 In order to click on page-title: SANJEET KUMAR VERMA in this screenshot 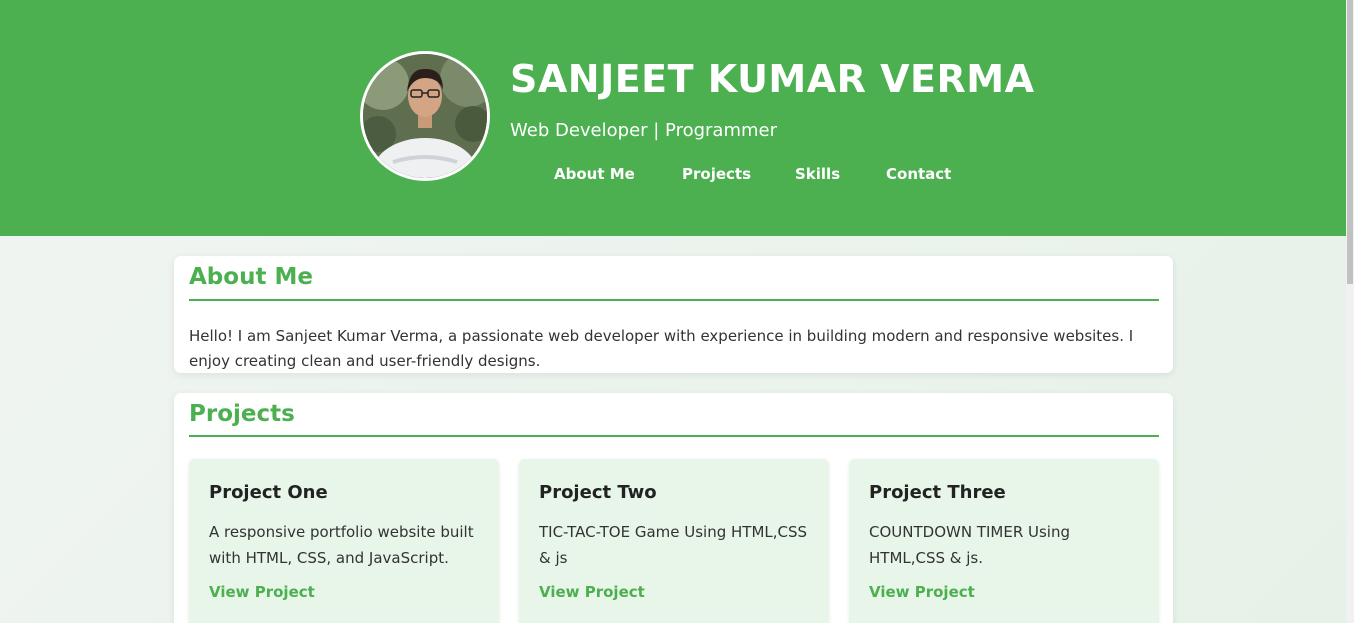, I will do `click(772, 79)`.